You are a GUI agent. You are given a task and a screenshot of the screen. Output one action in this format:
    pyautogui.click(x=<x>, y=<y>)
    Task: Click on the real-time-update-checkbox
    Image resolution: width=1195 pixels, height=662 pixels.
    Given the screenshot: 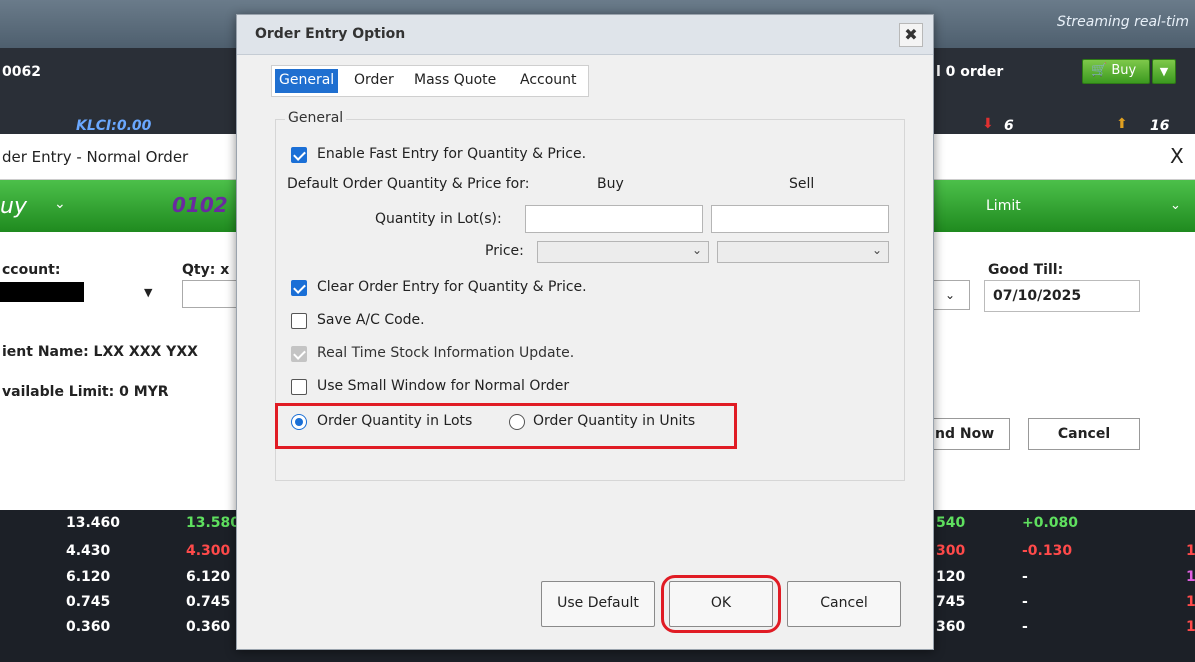 What is the action you would take?
    pyautogui.click(x=299, y=354)
    